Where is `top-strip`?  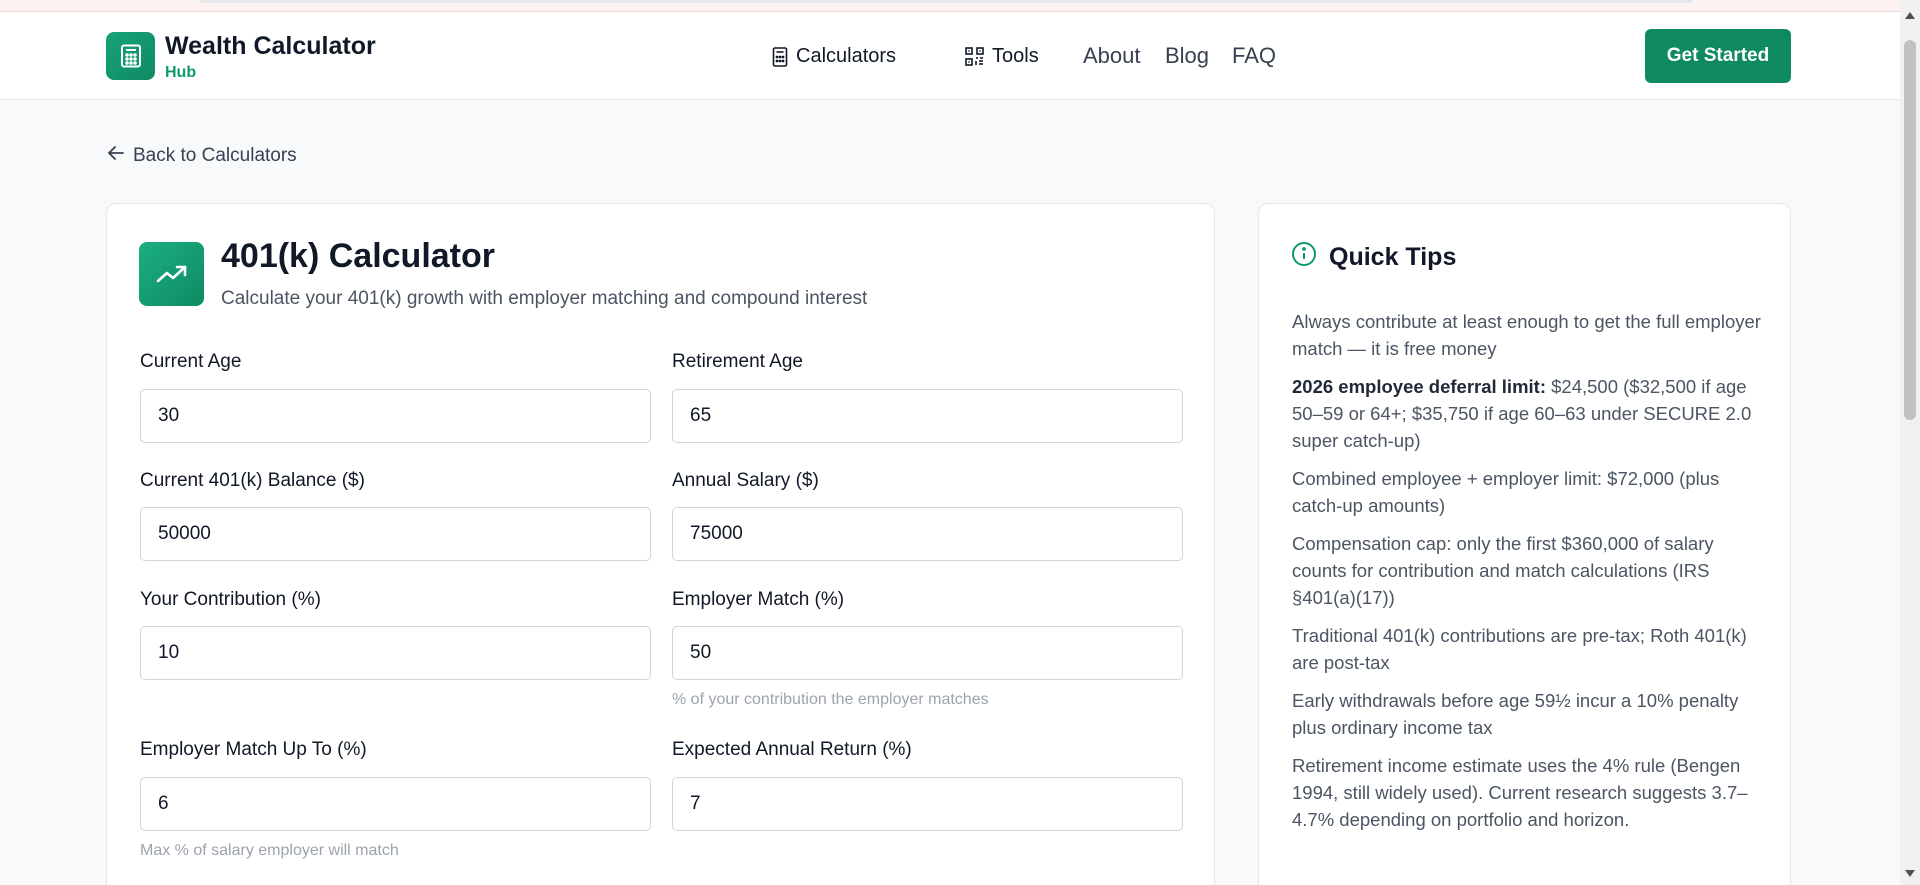 top-strip is located at coordinates (960, 6).